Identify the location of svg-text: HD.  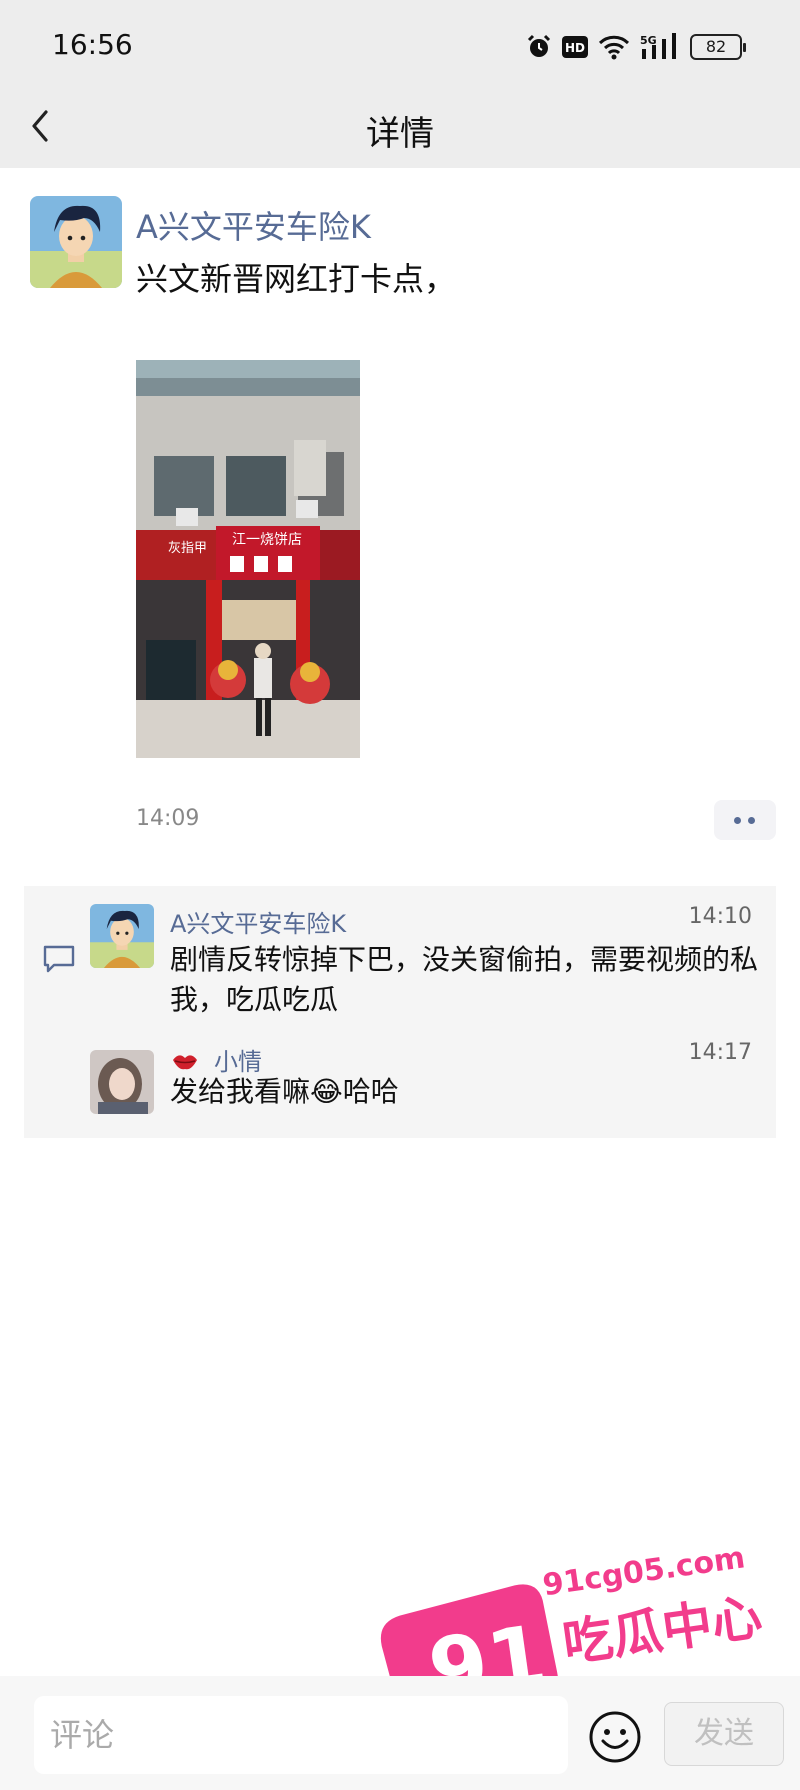
(575, 48).